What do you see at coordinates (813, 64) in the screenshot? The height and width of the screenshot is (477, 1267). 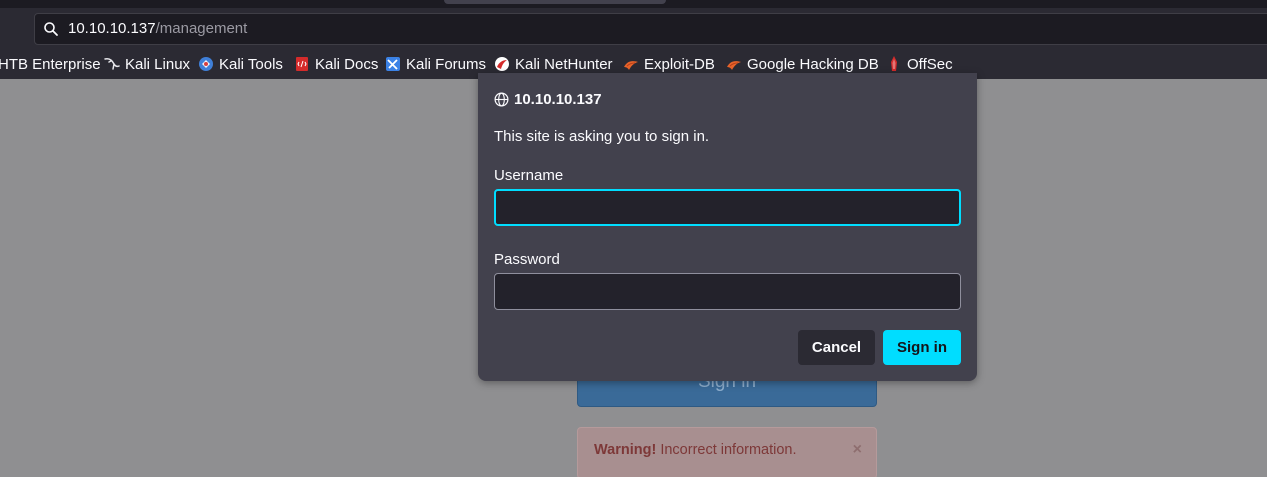 I see `bookmark-label: Google Hacking DB` at bounding box center [813, 64].